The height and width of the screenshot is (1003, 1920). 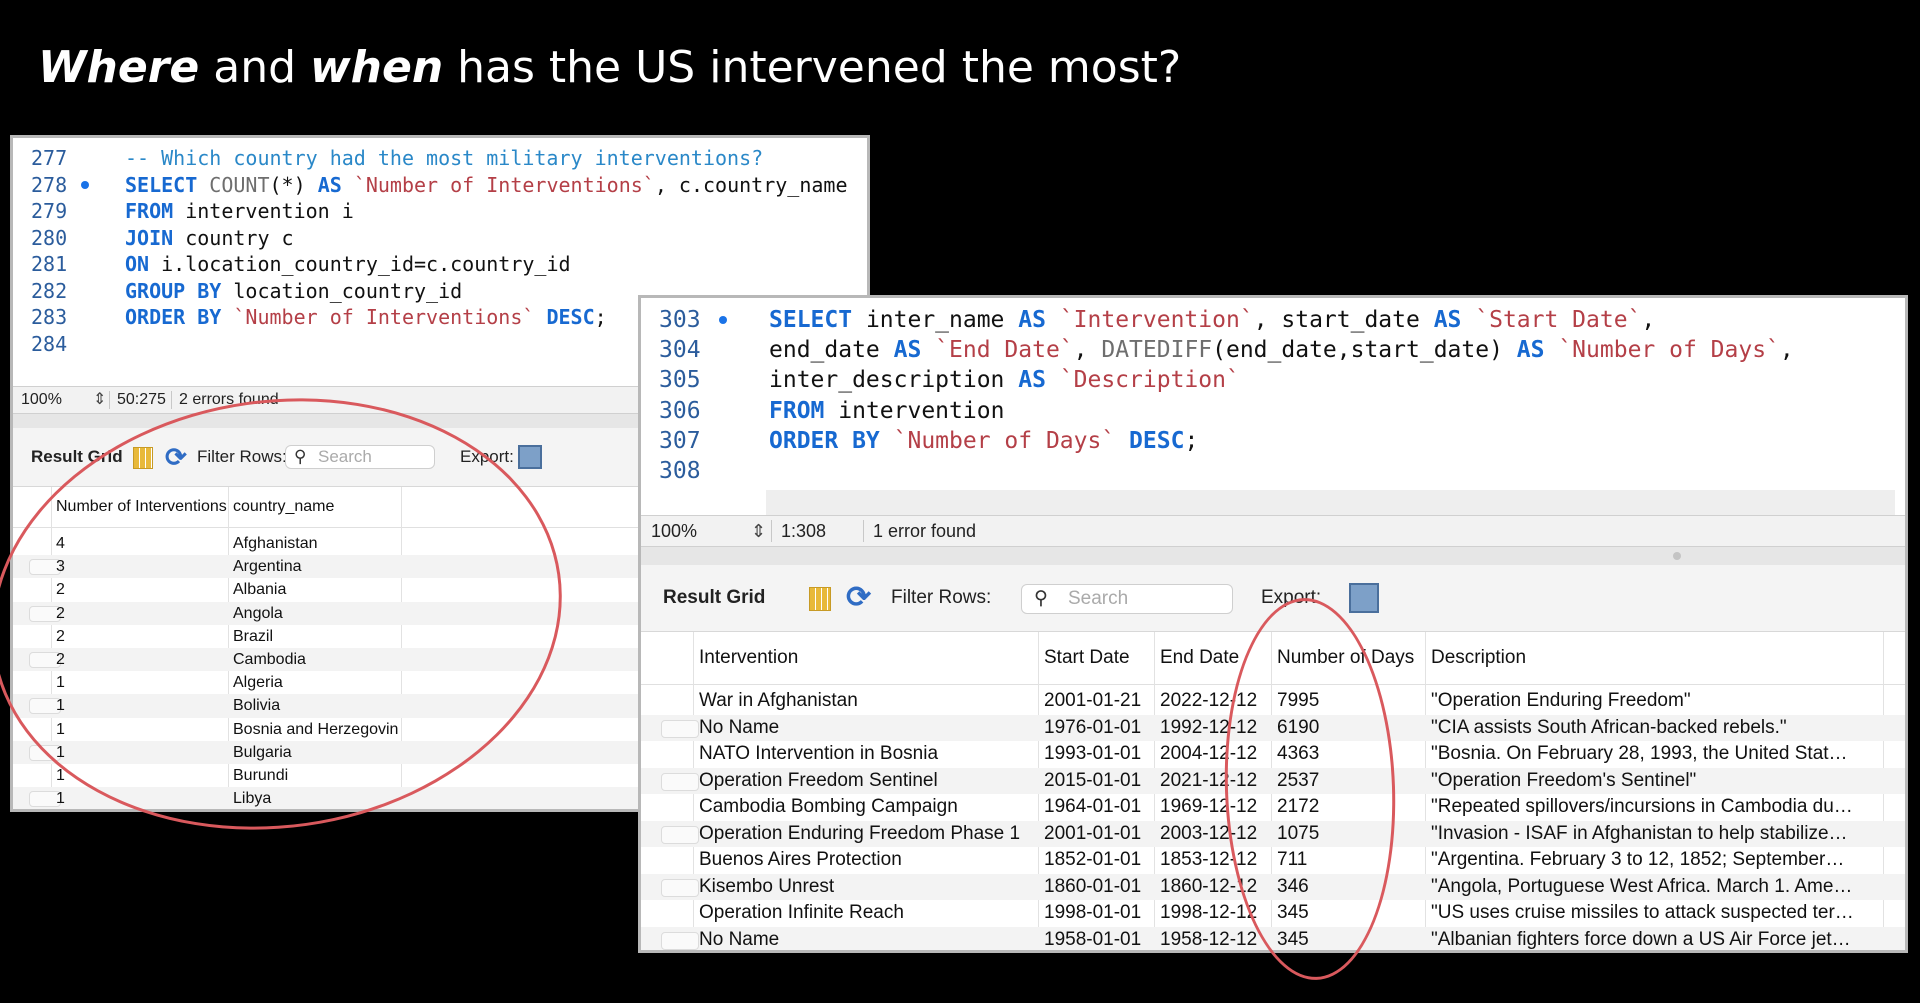 I want to click on table-cell: "Operation Enduring Freedom", so click(x=1653, y=701).